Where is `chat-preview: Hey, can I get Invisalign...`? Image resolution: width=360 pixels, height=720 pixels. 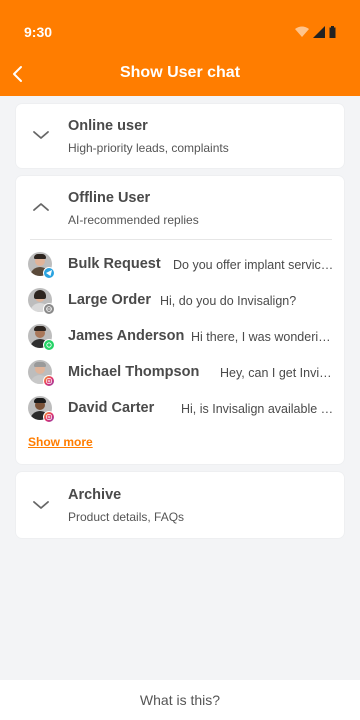 chat-preview: Hey, can I get Invisalign... is located at coordinates (277, 373).